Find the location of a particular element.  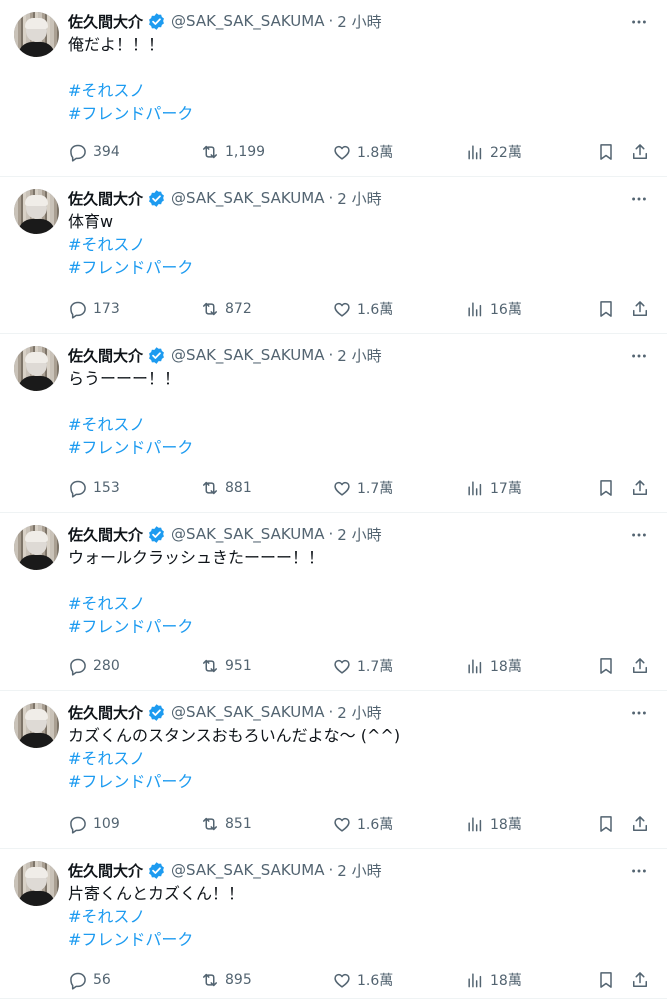

tweet-text: 体育w #それスノ #フレンドパーク is located at coordinates (360, 244).